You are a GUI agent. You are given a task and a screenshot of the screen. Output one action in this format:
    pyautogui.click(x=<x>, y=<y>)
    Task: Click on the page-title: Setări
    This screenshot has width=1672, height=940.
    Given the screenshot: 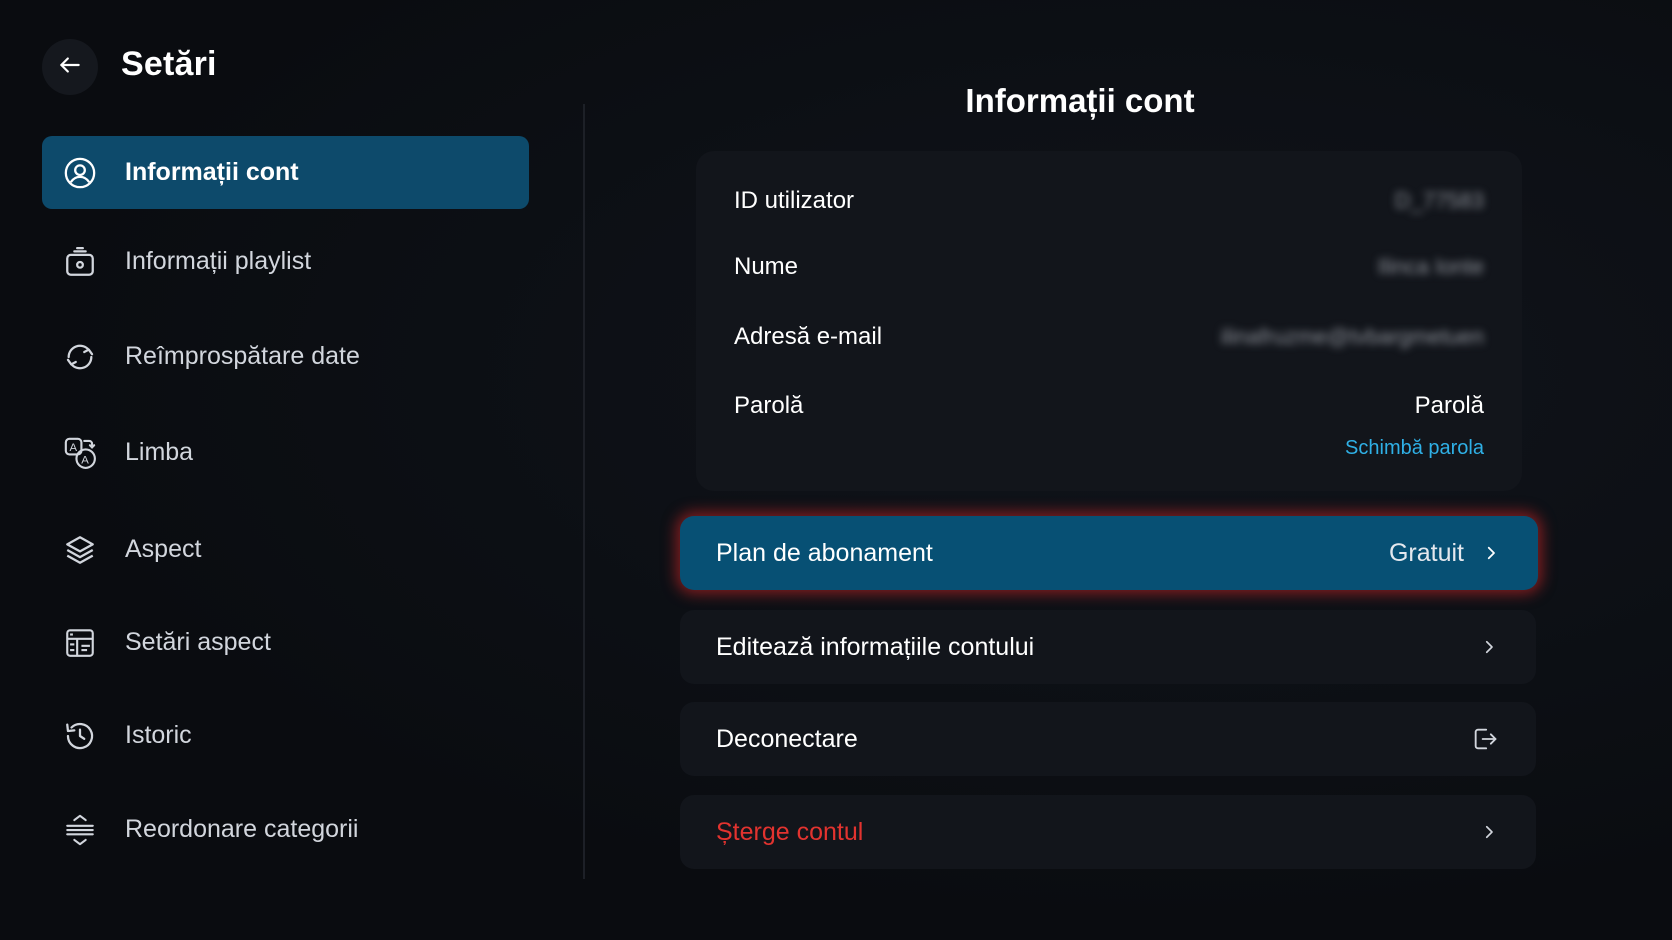 What is the action you would take?
    pyautogui.click(x=169, y=64)
    